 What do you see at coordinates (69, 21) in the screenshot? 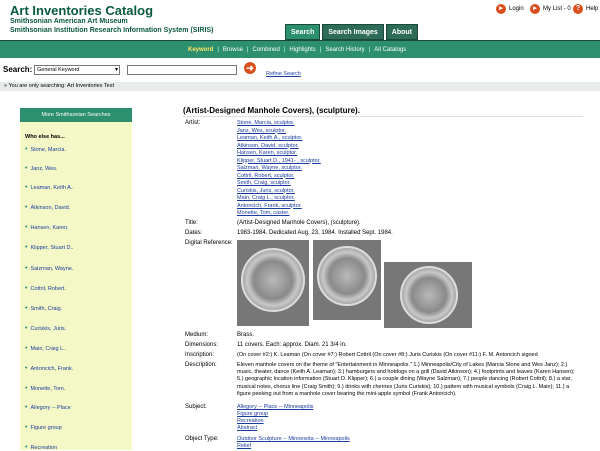
I see `museum-name: Smithsonian American Art Museum` at bounding box center [69, 21].